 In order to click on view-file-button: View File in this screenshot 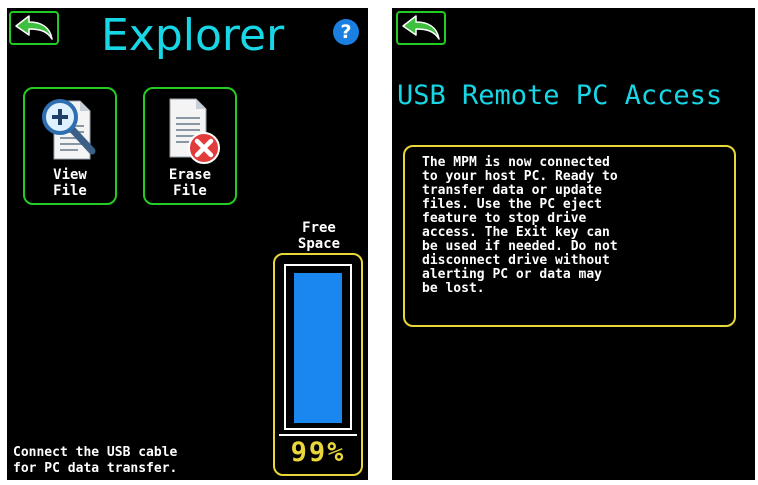, I will do `click(70, 146)`.